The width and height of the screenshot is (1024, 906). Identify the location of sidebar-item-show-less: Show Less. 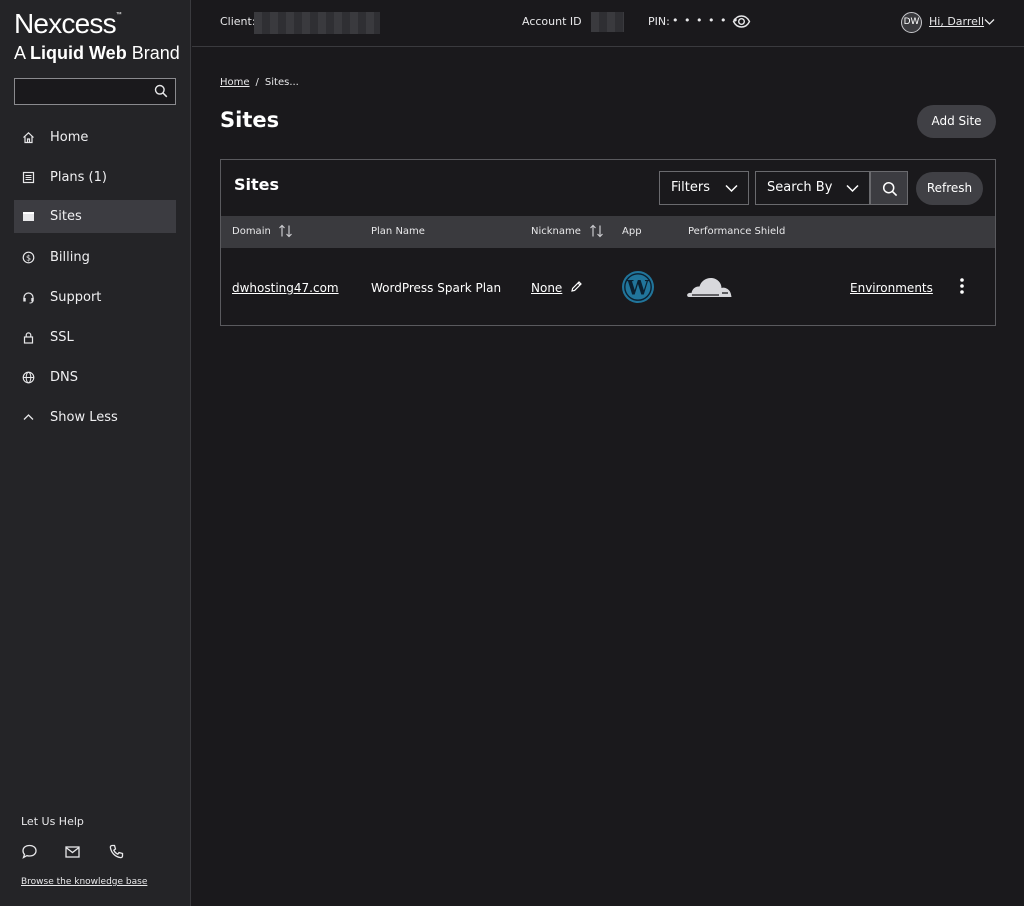
(95, 417).